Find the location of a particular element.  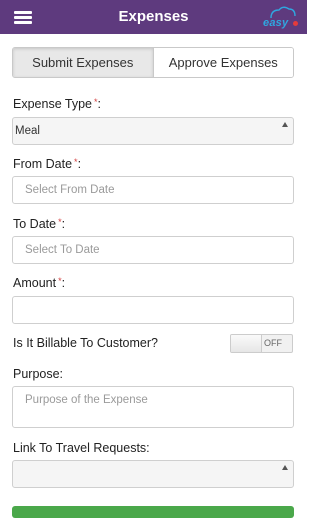

purpose-textarea: Purpose of the Expense is located at coordinates (153, 407).